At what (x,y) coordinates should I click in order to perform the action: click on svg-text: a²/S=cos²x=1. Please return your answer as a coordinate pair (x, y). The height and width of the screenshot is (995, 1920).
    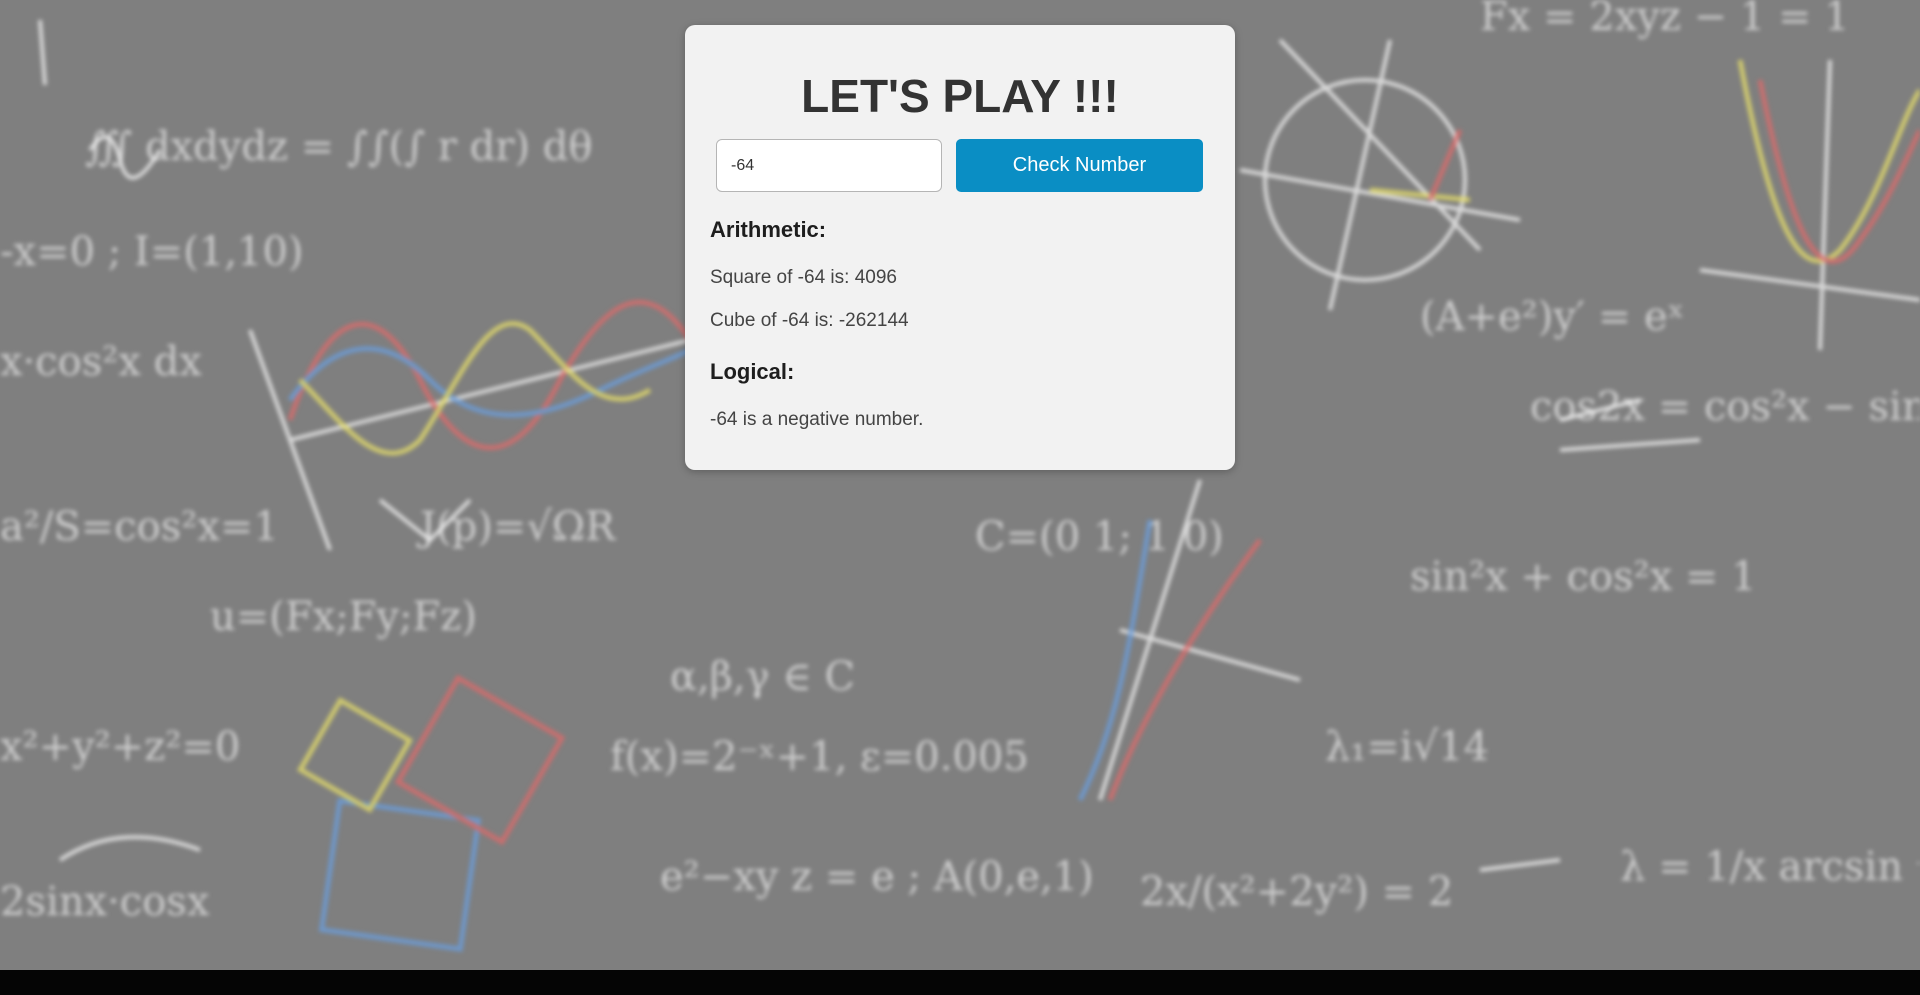
    Looking at the image, I should click on (139, 527).